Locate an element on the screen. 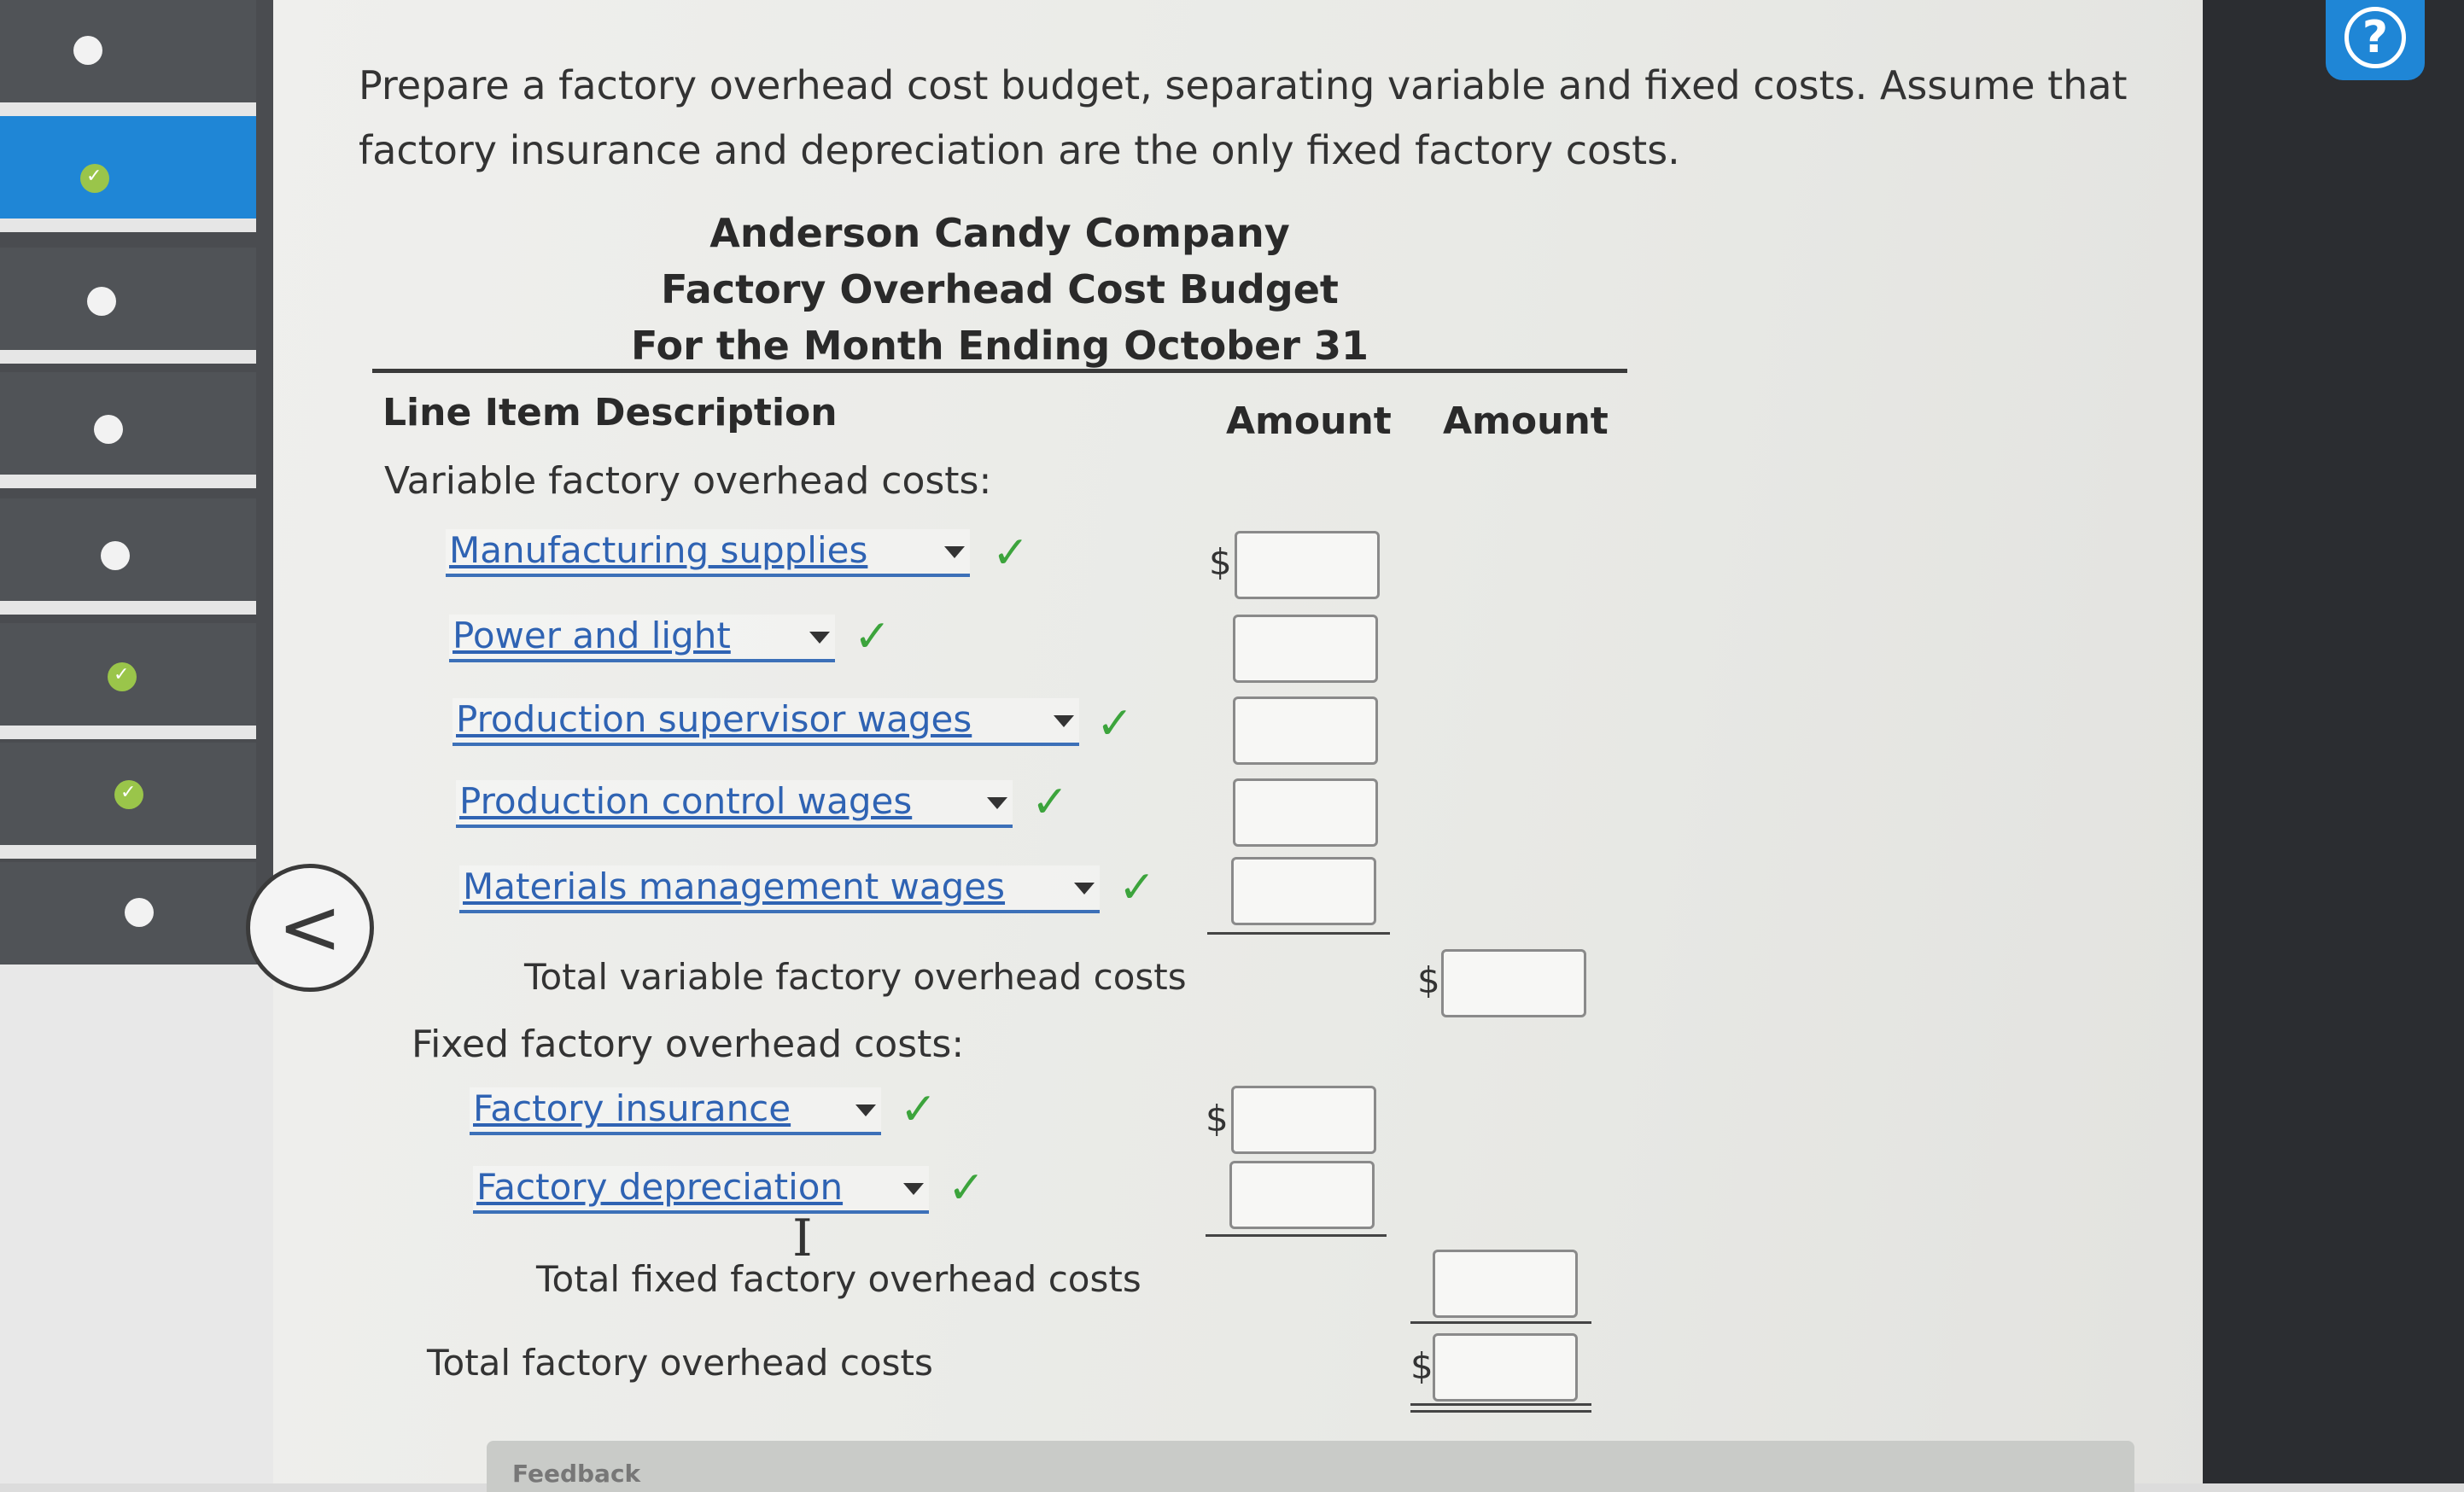 Image resolution: width=2464 pixels, height=1492 pixels. chevron-left-icon: < is located at coordinates (309, 927).